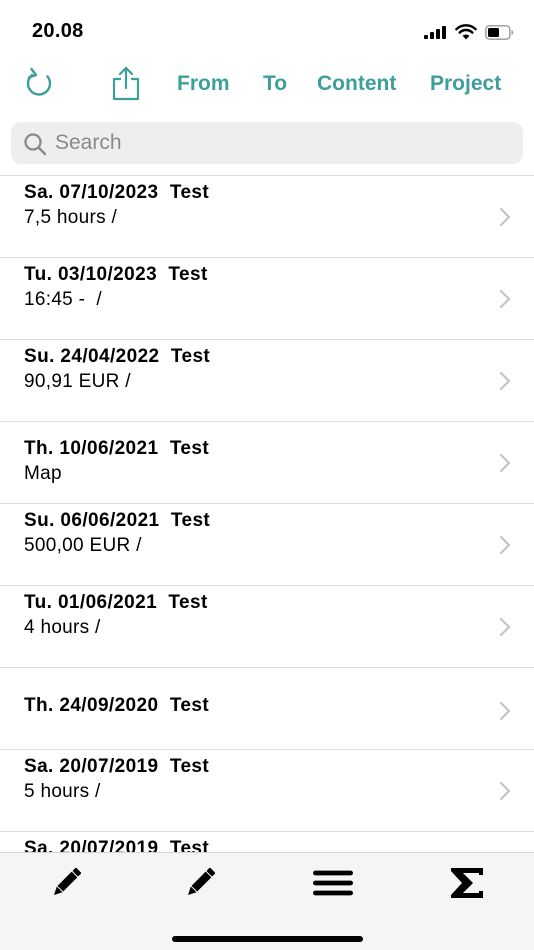 The image size is (534, 950). I want to click on search-bar, so click(267, 143).